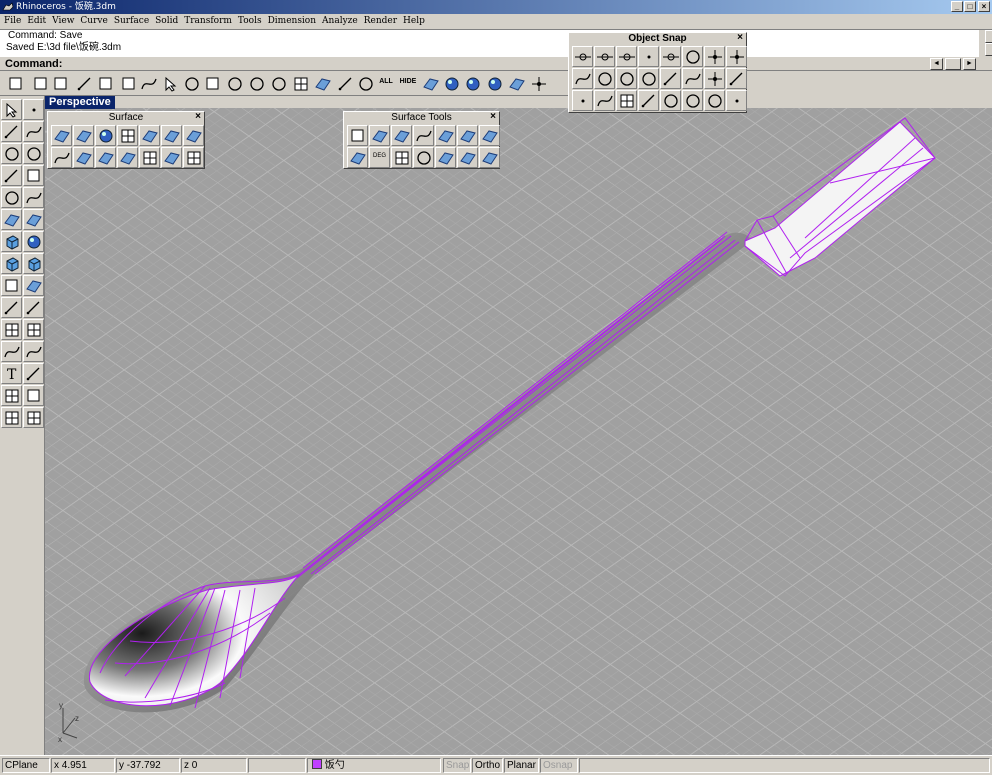 The height and width of the screenshot is (775, 992). I want to click on command-scroll-thumb, so click(953, 64).